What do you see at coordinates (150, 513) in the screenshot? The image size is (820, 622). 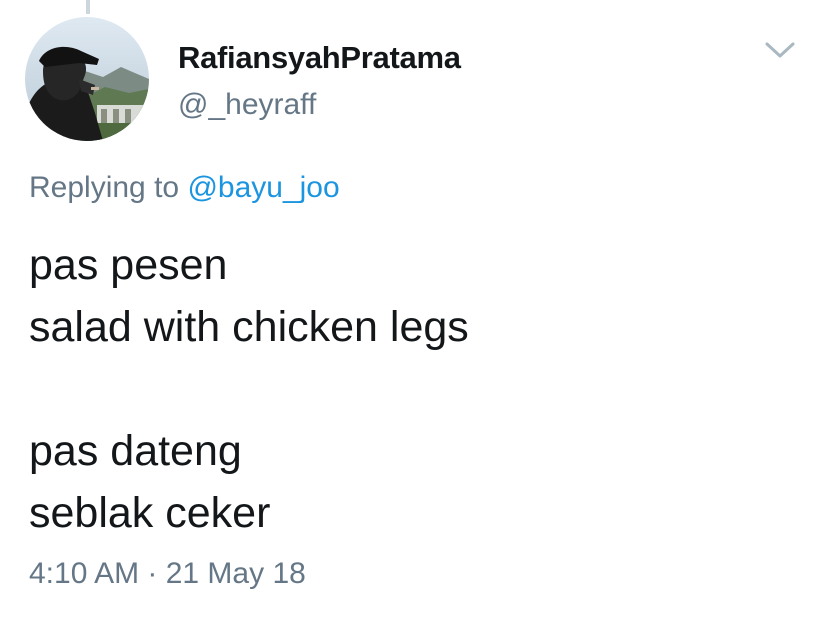 I see `tweet-text-line: seblak ceker` at bounding box center [150, 513].